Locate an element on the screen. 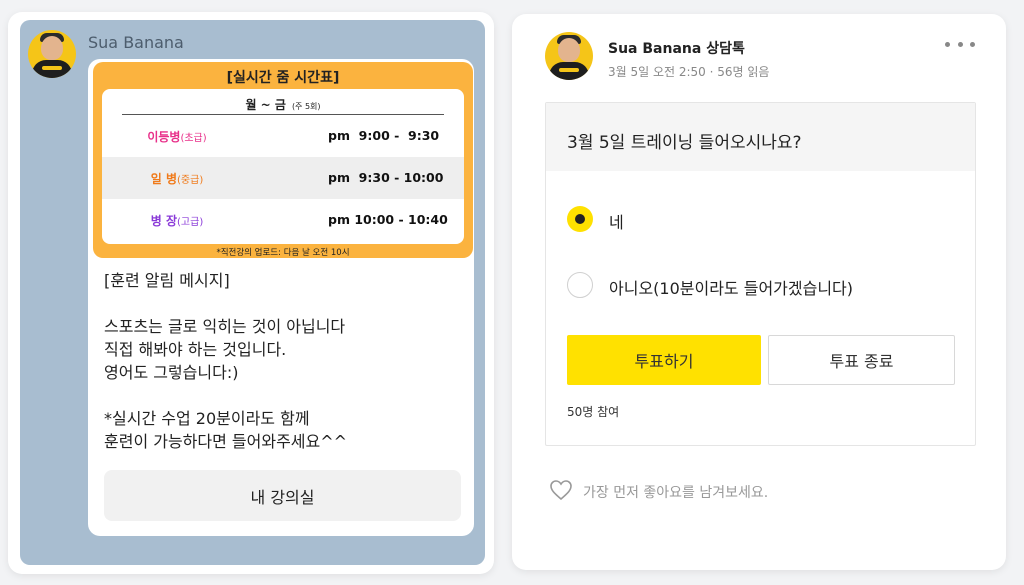 This screenshot has height=585, width=1024. timetable-row: 일 병(중급) pm 9:30 - 10:00 is located at coordinates (283, 178).